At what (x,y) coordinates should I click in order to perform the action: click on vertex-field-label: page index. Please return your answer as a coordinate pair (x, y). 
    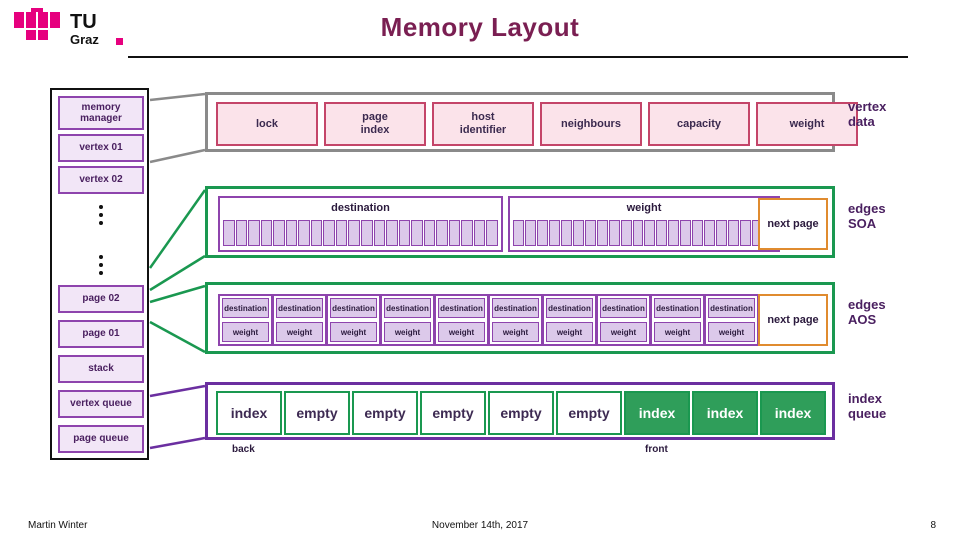
    Looking at the image, I should click on (375, 123).